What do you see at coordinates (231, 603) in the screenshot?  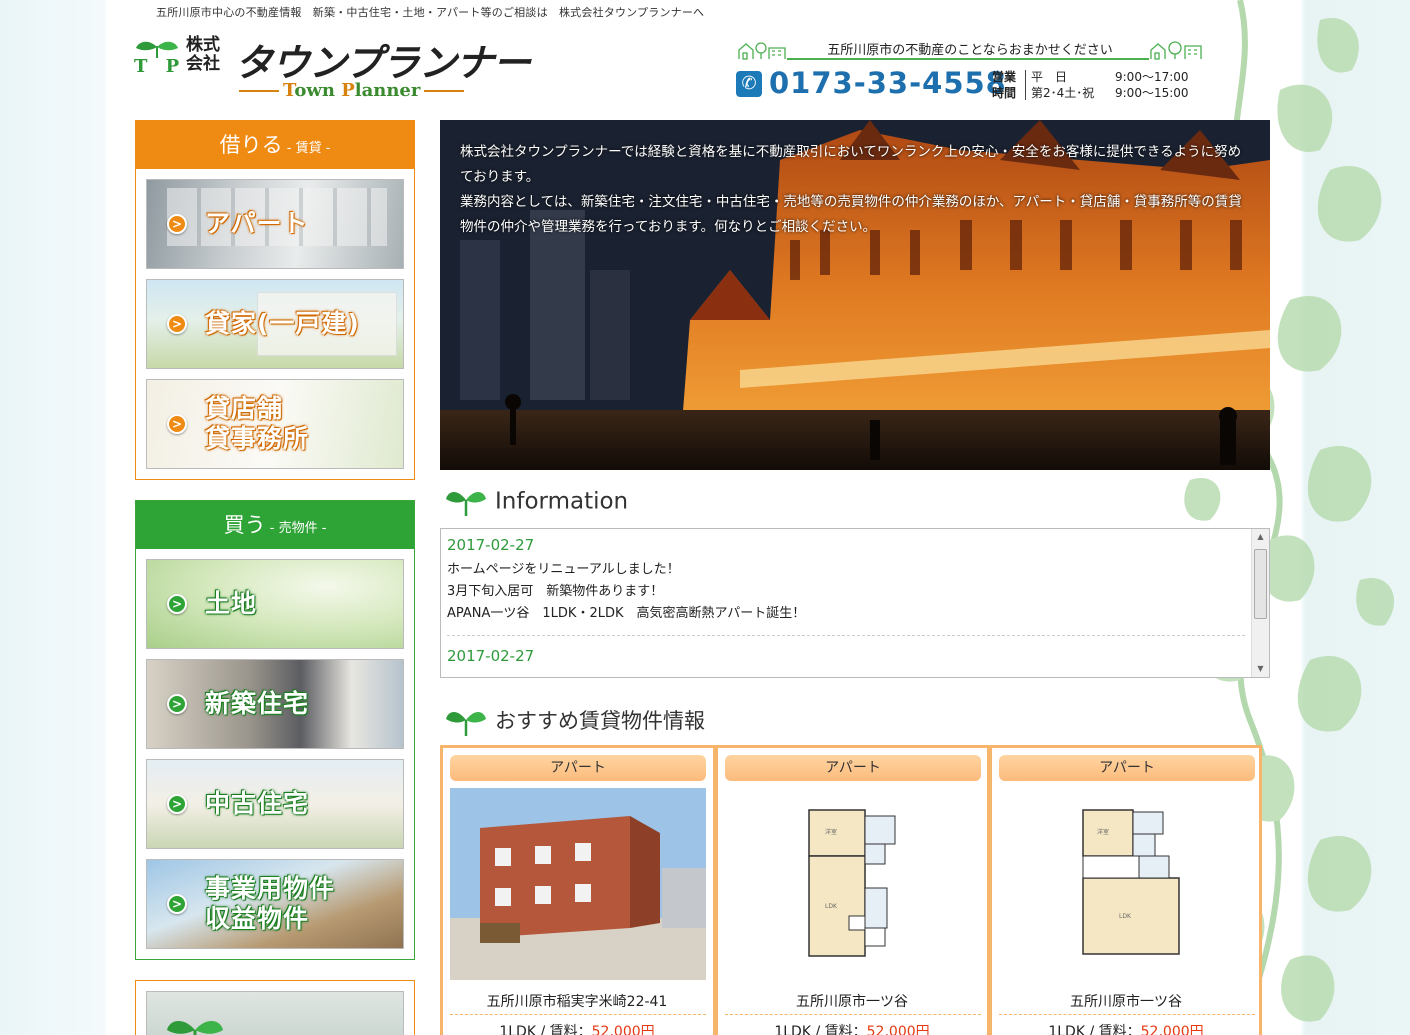 I see `menu-item-label: 土地` at bounding box center [231, 603].